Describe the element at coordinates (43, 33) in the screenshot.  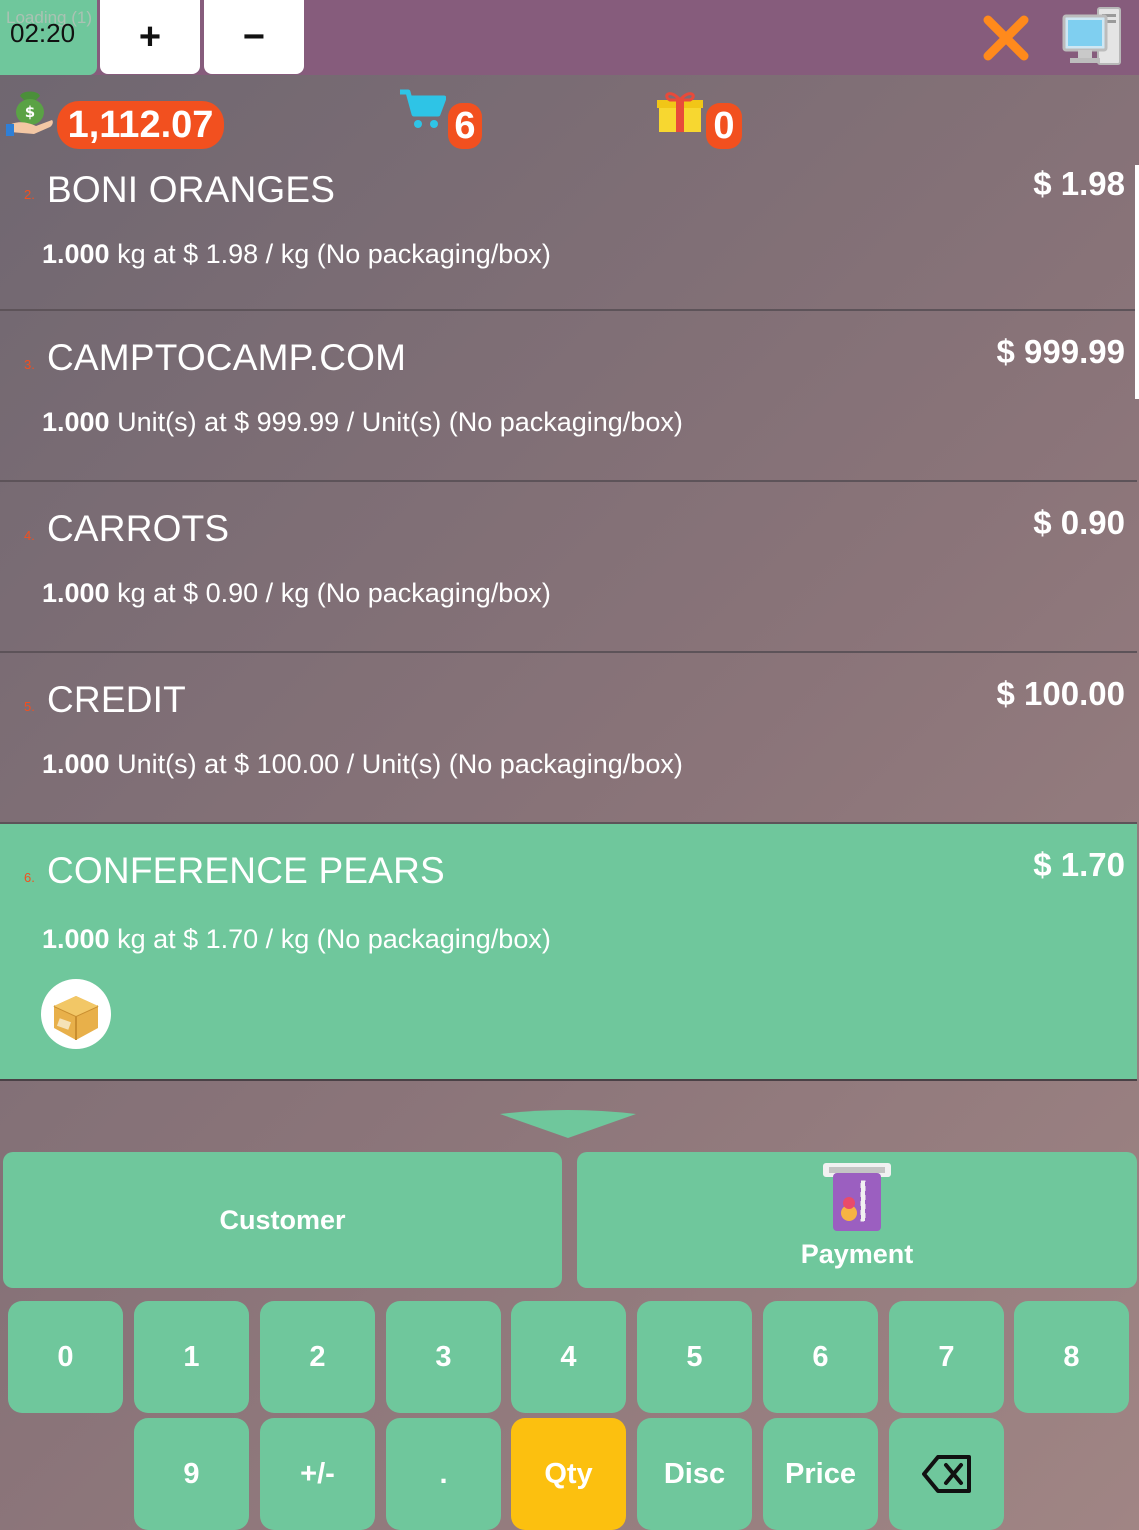
I see `clock-display: 02:20` at that location.